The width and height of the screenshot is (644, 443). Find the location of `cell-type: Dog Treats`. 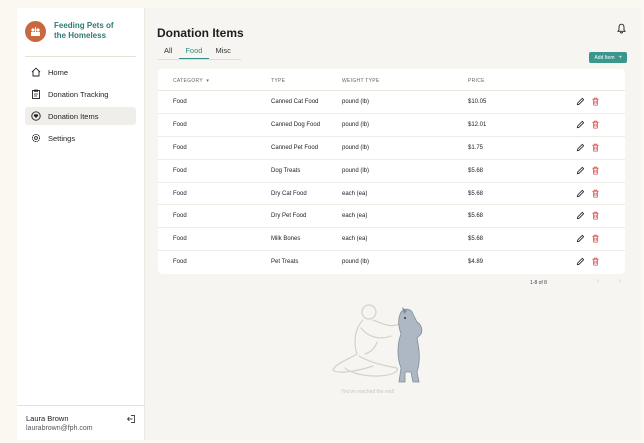

cell-type: Dog Treats is located at coordinates (286, 170).